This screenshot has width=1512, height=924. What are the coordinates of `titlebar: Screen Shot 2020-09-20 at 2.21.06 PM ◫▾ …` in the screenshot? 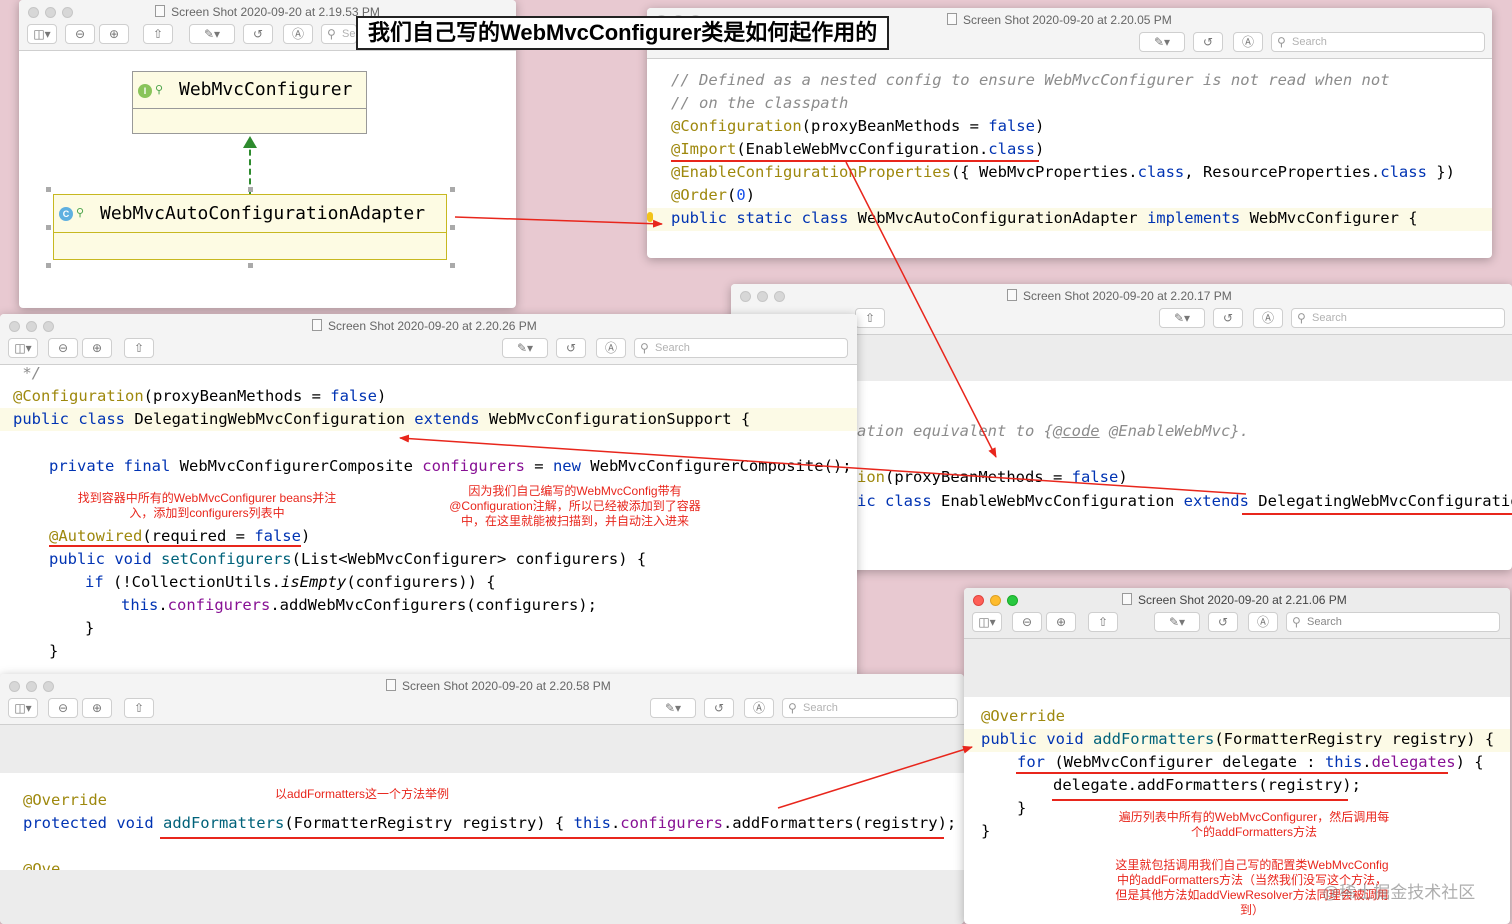 It's located at (1237, 613).